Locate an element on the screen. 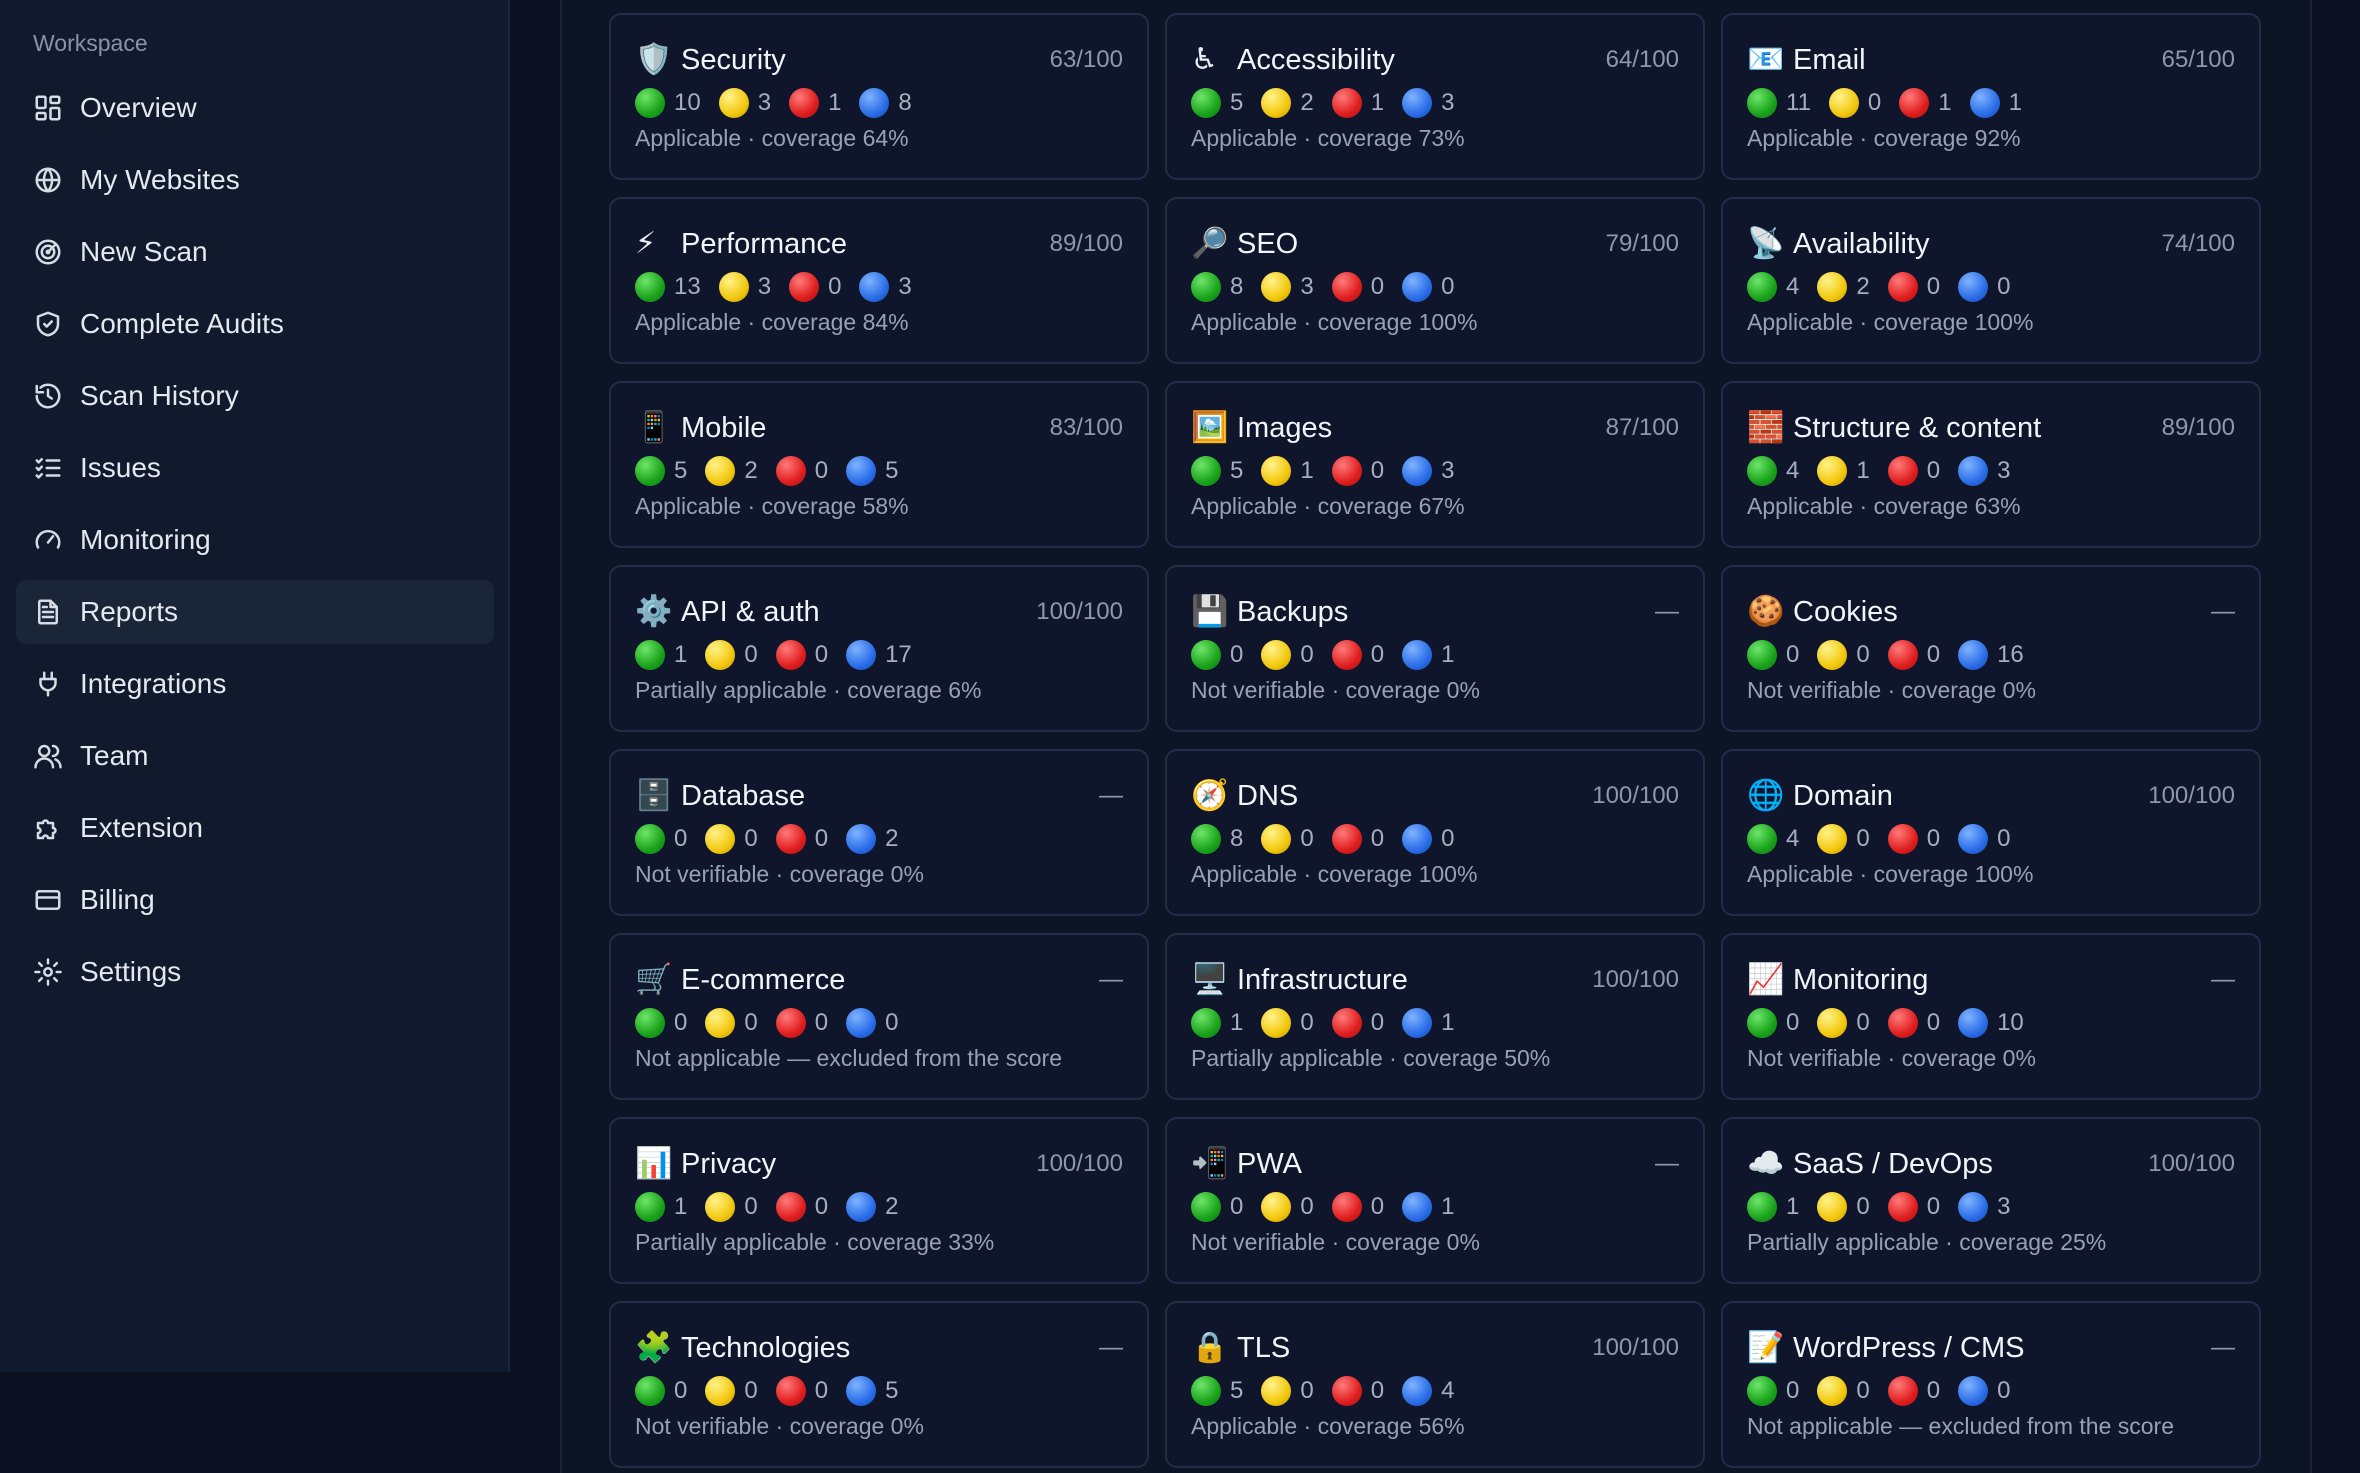  category-emoji-icon: 🍪 is located at coordinates (1766, 611).